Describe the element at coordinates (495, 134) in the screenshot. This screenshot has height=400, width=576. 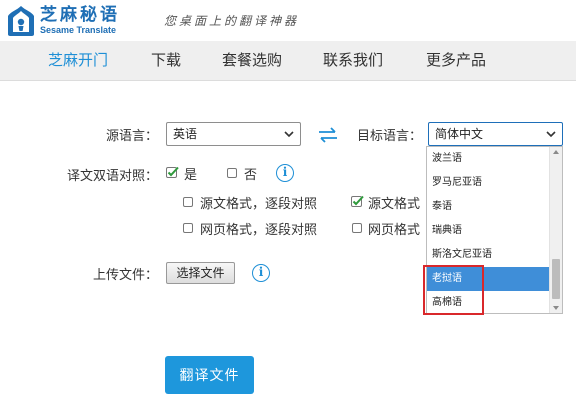
I see `target-language-select: 简体中文` at that location.